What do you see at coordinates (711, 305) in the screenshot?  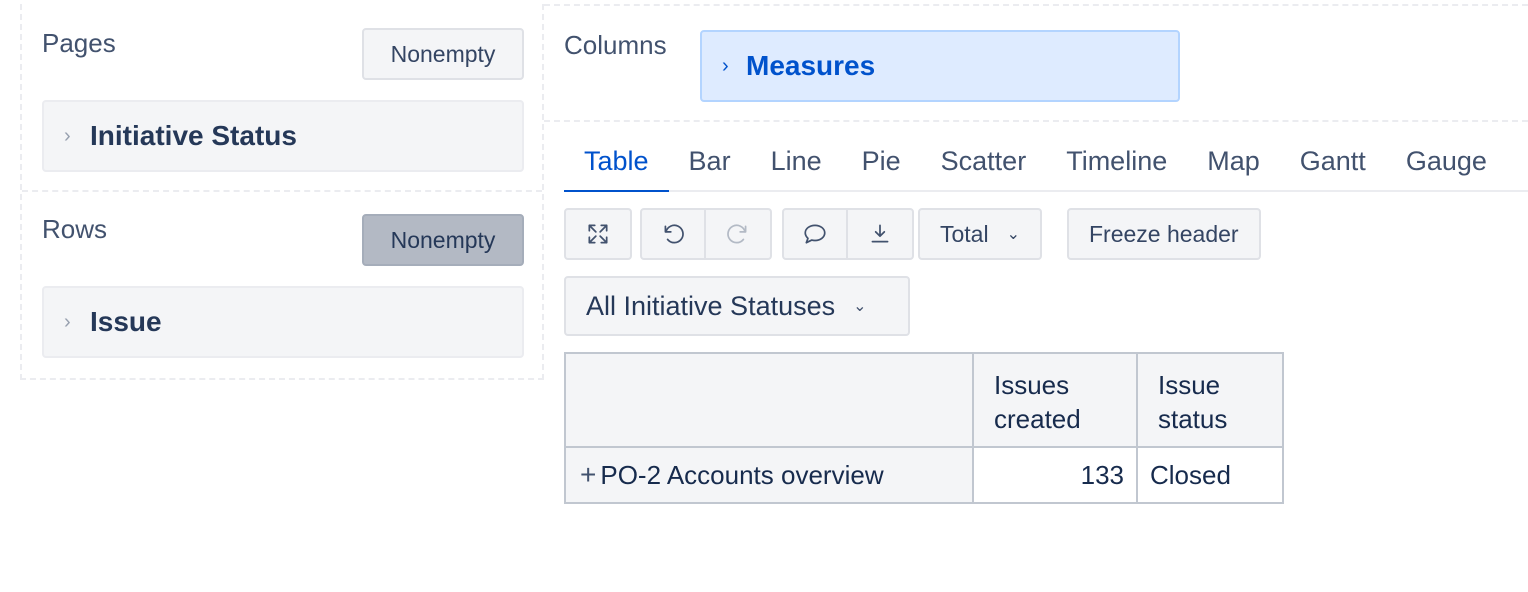 I see `page-filter-value: All Initiative Statuses` at bounding box center [711, 305].